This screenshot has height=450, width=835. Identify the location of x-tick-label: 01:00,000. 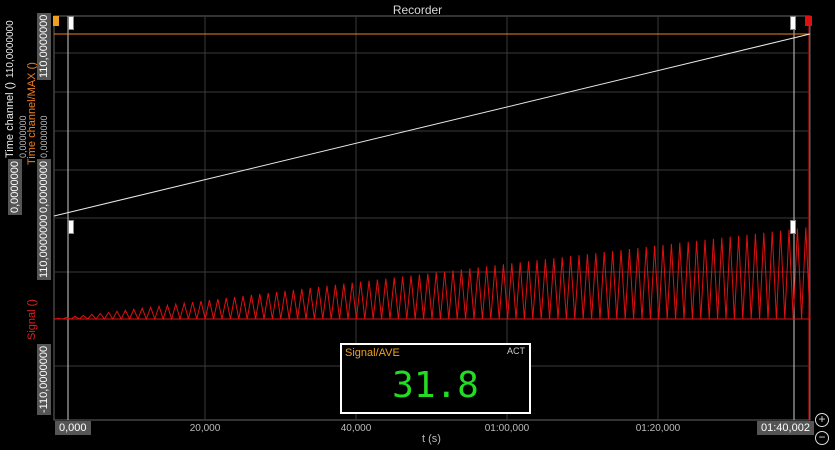
(507, 428).